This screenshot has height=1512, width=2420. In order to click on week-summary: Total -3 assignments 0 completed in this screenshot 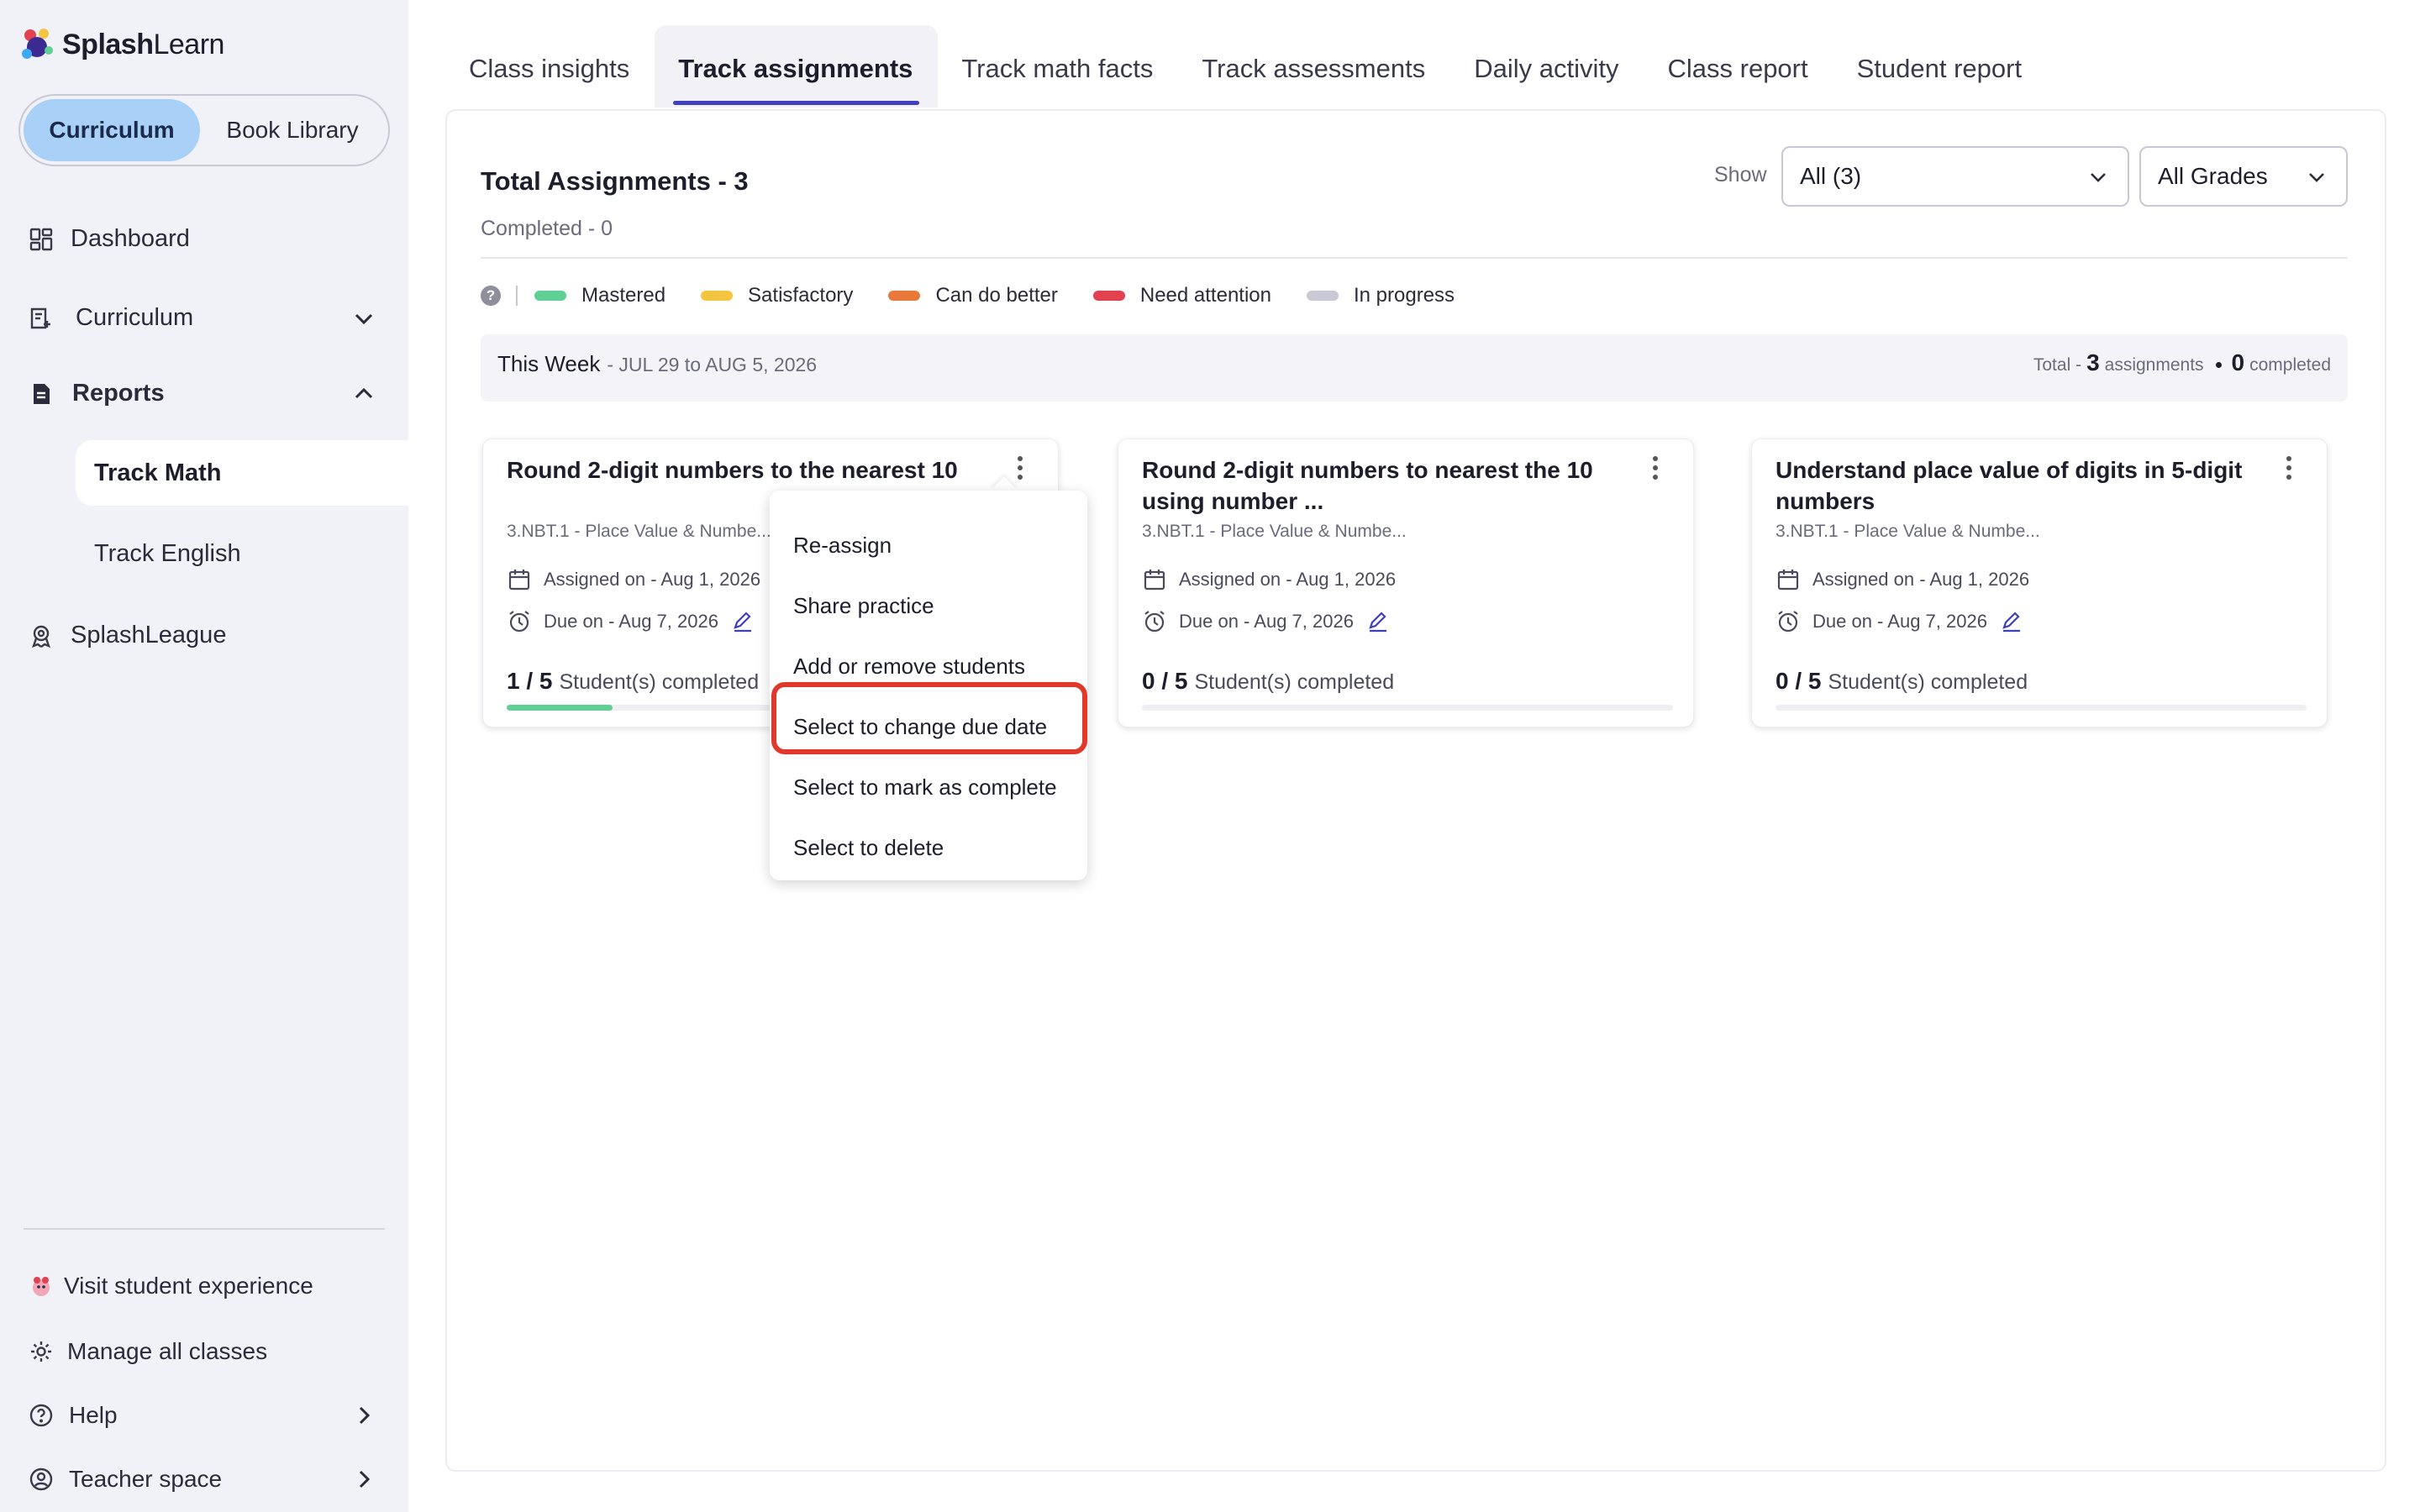, I will do `click(2182, 362)`.